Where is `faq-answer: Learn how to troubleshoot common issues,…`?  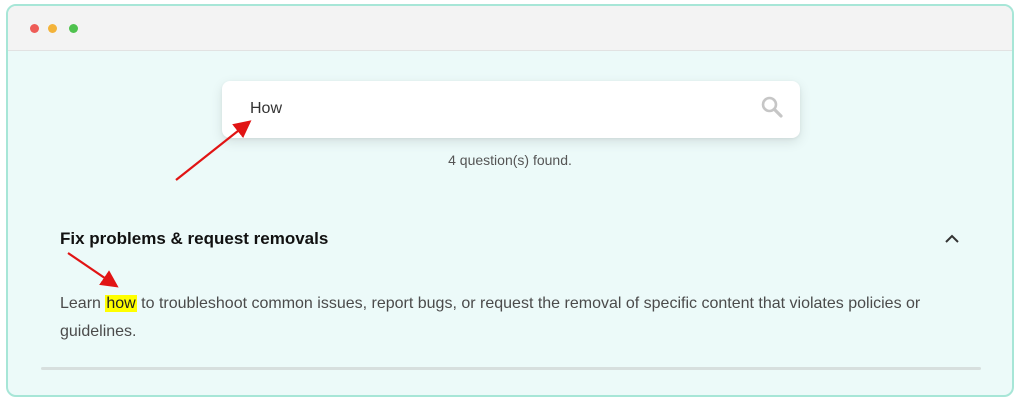
faq-answer: Learn how to troubleshoot common issues,… is located at coordinates (510, 318).